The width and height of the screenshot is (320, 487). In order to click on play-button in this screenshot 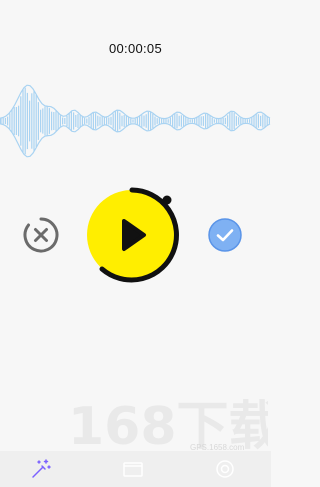, I will do `click(134, 235)`.